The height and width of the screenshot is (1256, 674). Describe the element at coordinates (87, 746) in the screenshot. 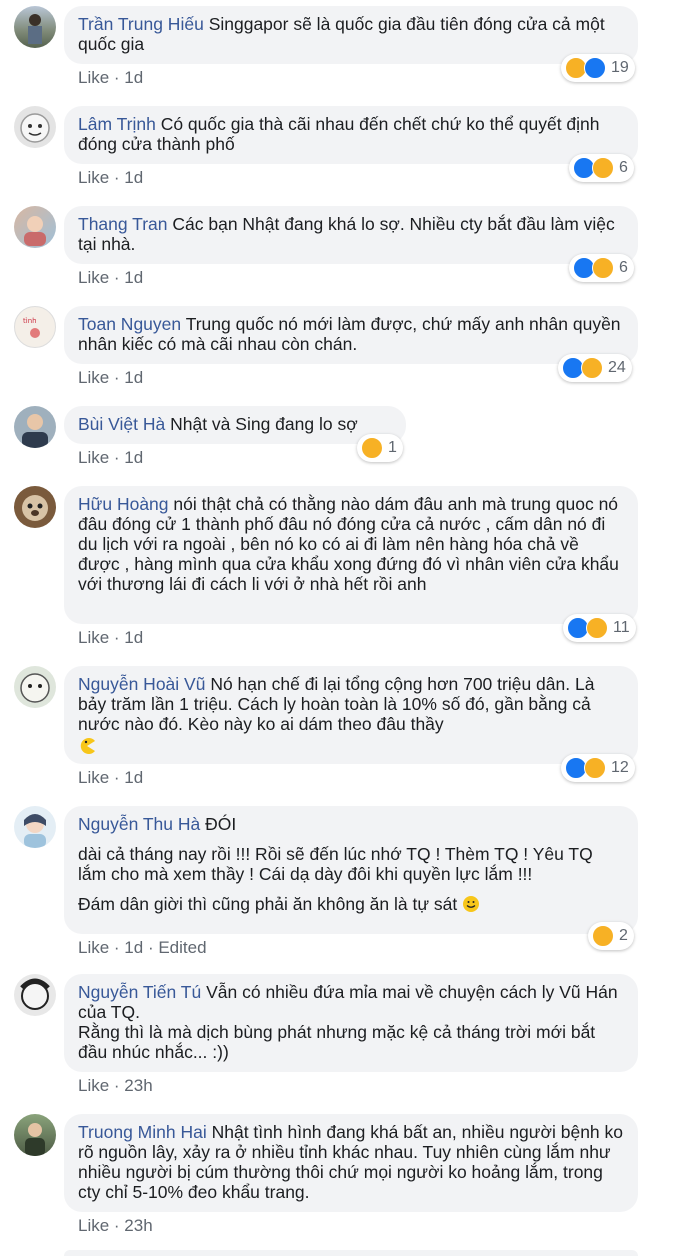

I see `pacman-emoji-icon` at that location.